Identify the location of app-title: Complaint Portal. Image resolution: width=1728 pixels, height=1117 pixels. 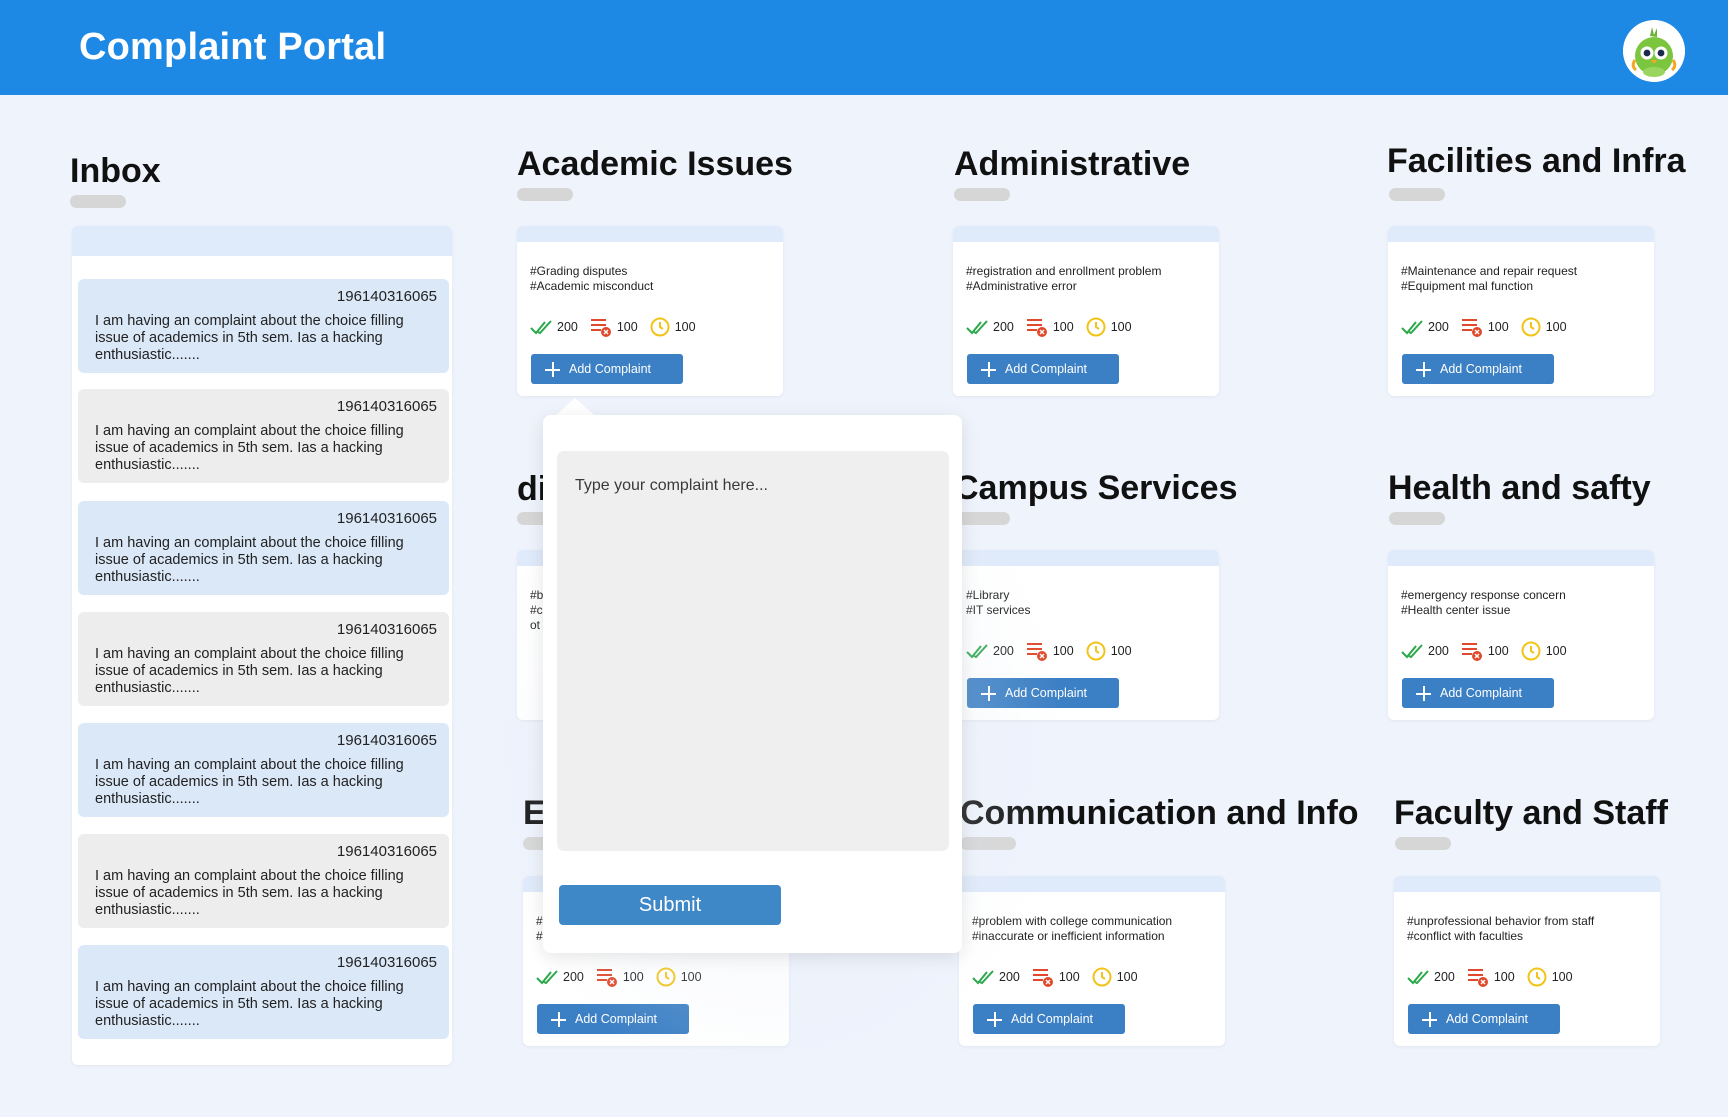
(233, 47).